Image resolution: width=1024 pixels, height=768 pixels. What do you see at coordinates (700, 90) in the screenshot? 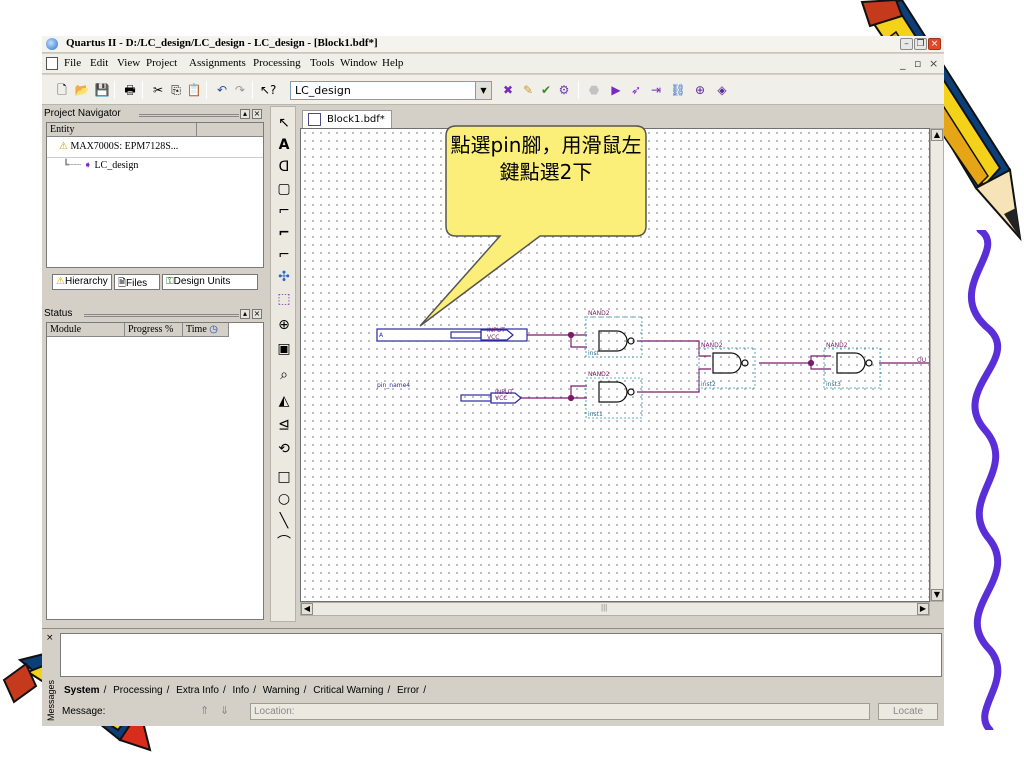
I see `programmer-icon: ⊕` at bounding box center [700, 90].